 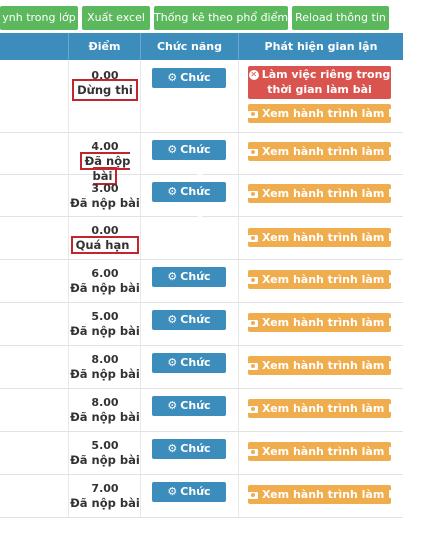 I want to click on export-excel-button: Xuất excel, so click(x=116, y=18).